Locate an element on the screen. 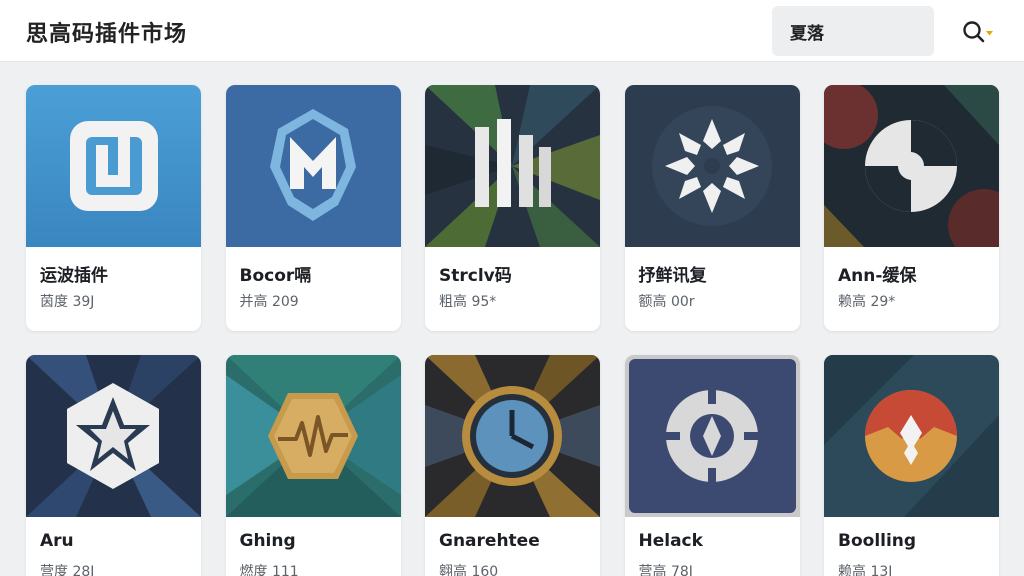 The width and height of the screenshot is (1024, 576). plugin-meta: 赖高 13J is located at coordinates (865, 570).